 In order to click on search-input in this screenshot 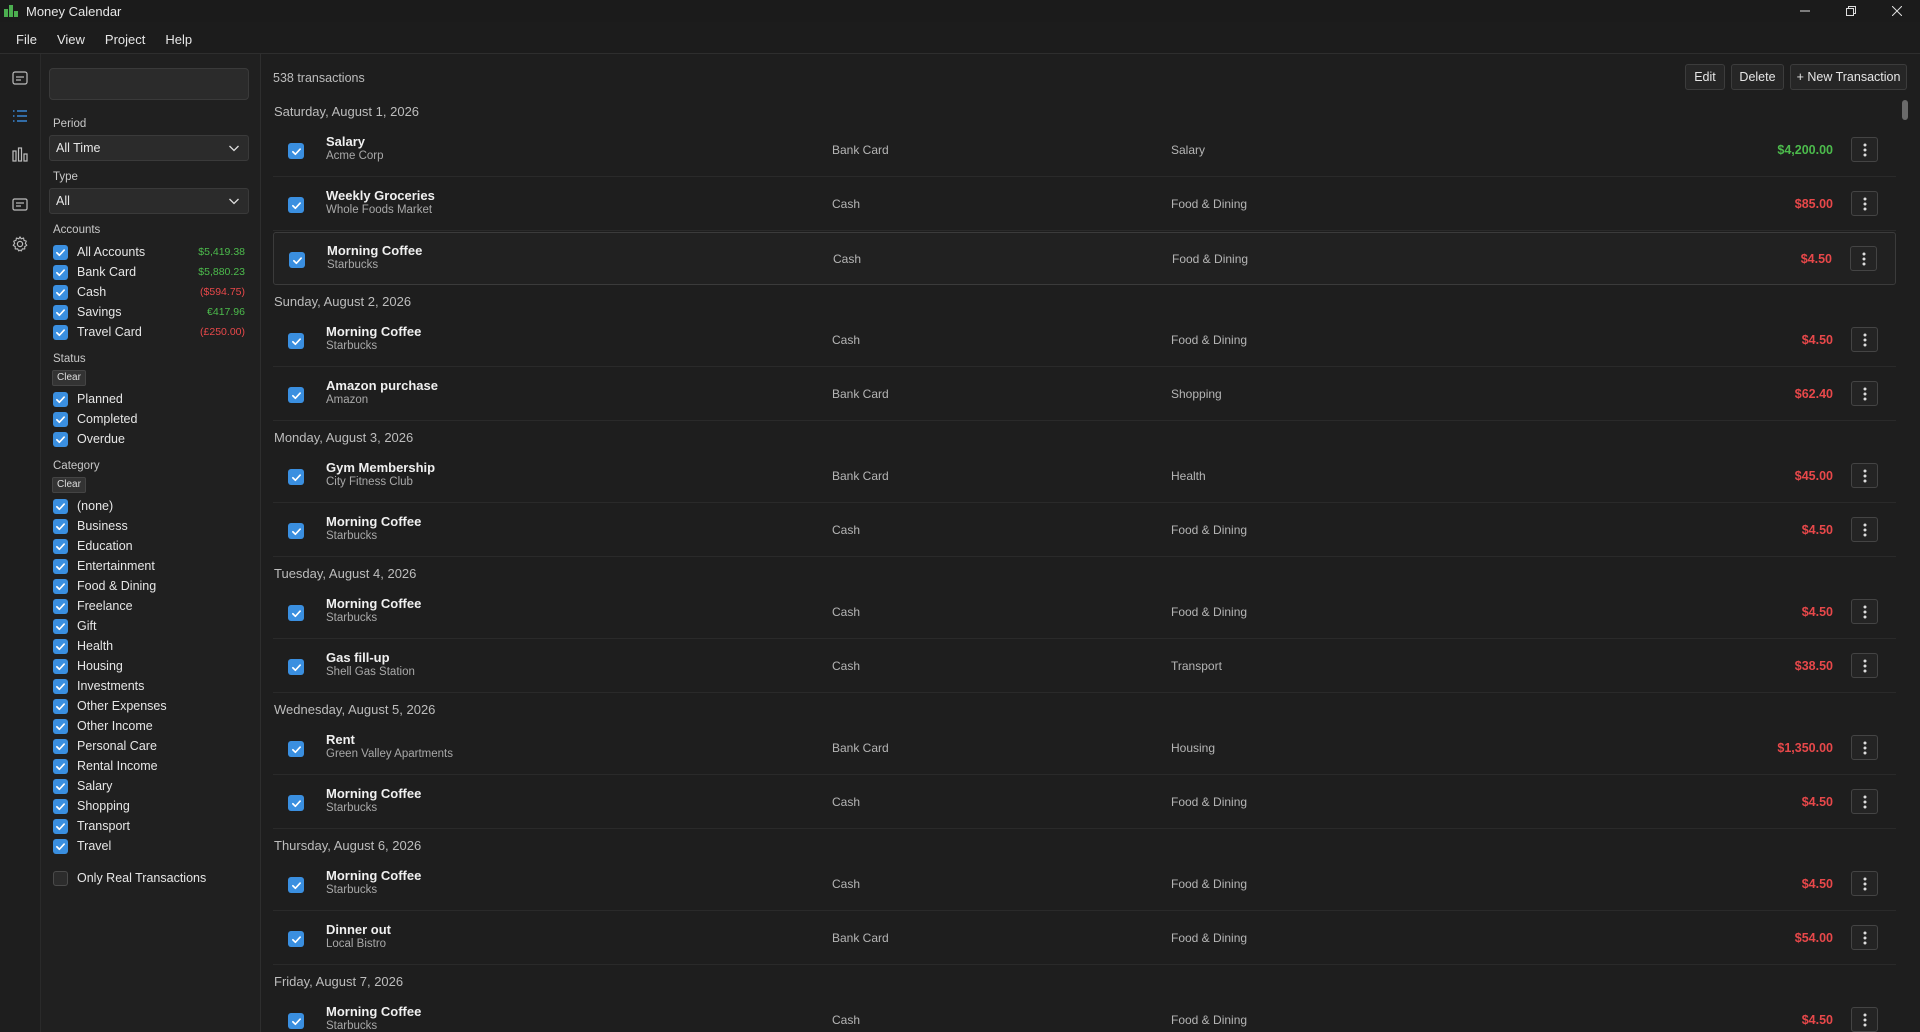, I will do `click(149, 84)`.